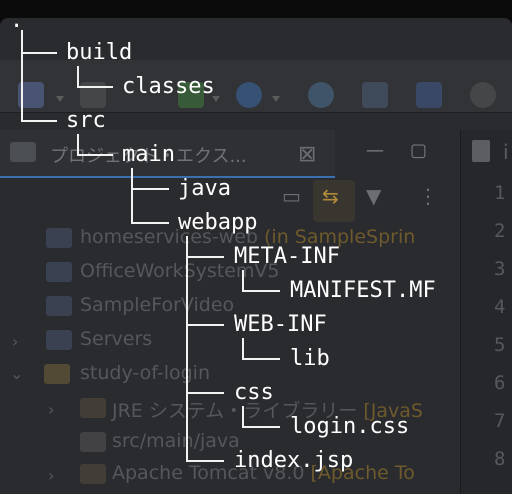 This screenshot has width=512, height=494. Describe the element at coordinates (310, 358) in the screenshot. I see `tree-node-lib: lib` at that location.